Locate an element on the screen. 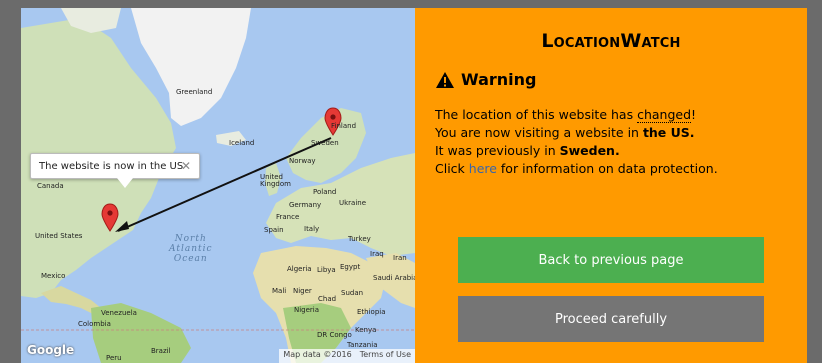  map-label-uk-2: Kingdom is located at coordinates (275, 184).